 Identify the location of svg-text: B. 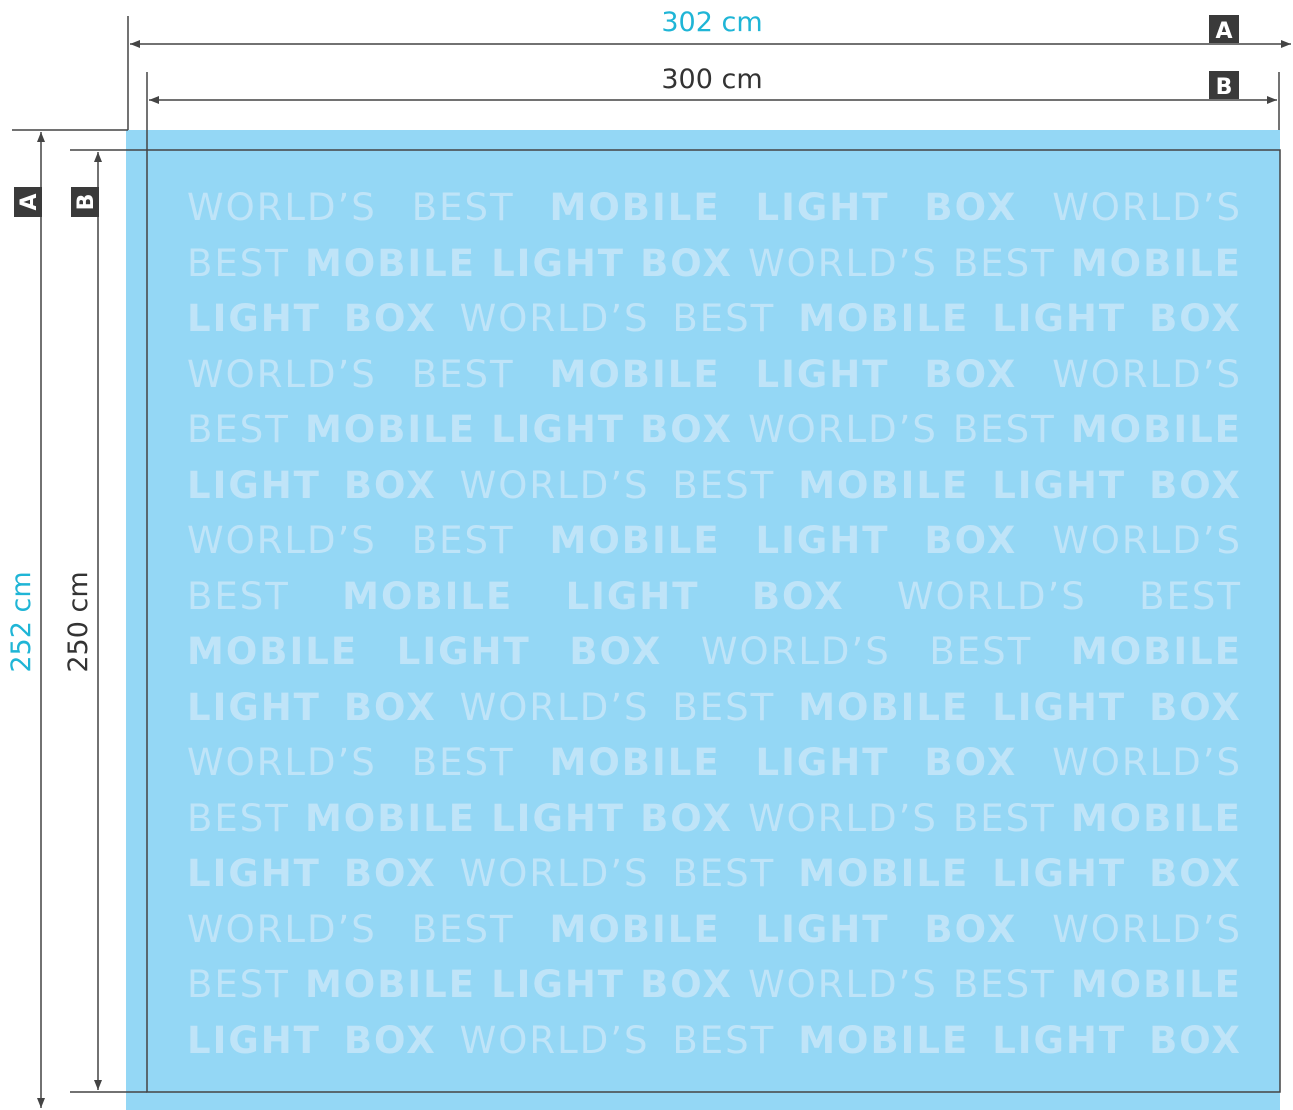
(1224, 87).